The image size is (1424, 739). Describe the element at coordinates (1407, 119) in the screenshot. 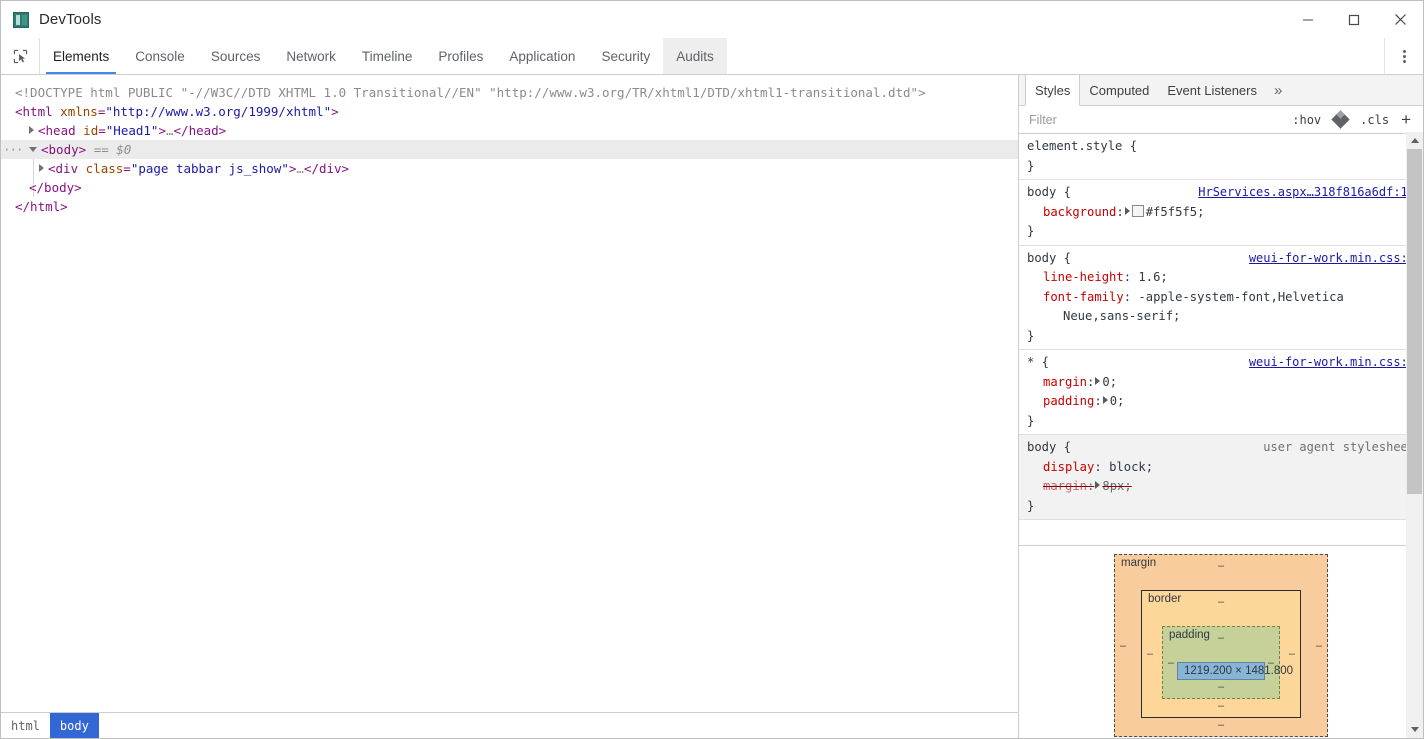

I see `add-rule-button: +` at that location.